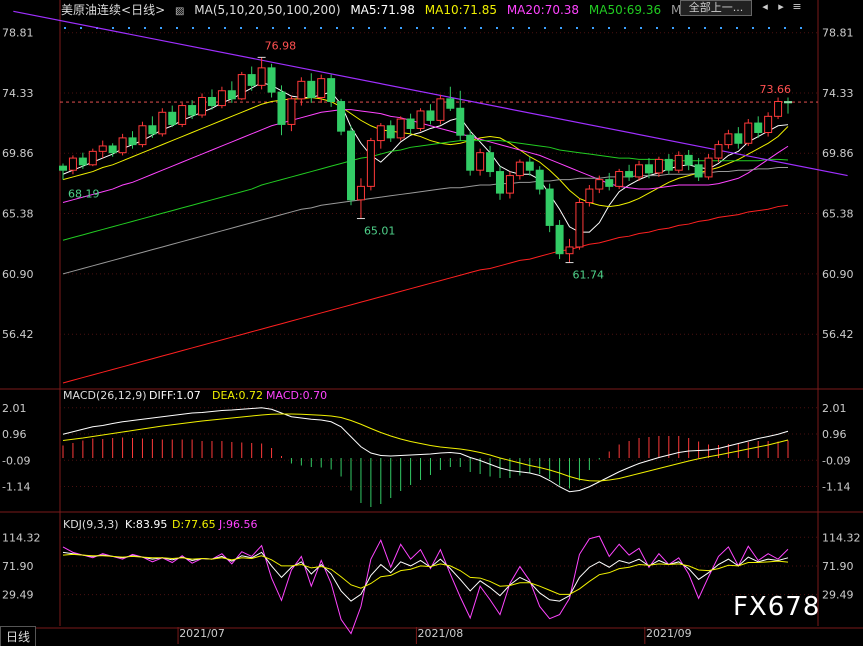 This screenshot has width=863, height=646. I want to click on macd-dea-label: DEA:0.72, so click(237, 395).